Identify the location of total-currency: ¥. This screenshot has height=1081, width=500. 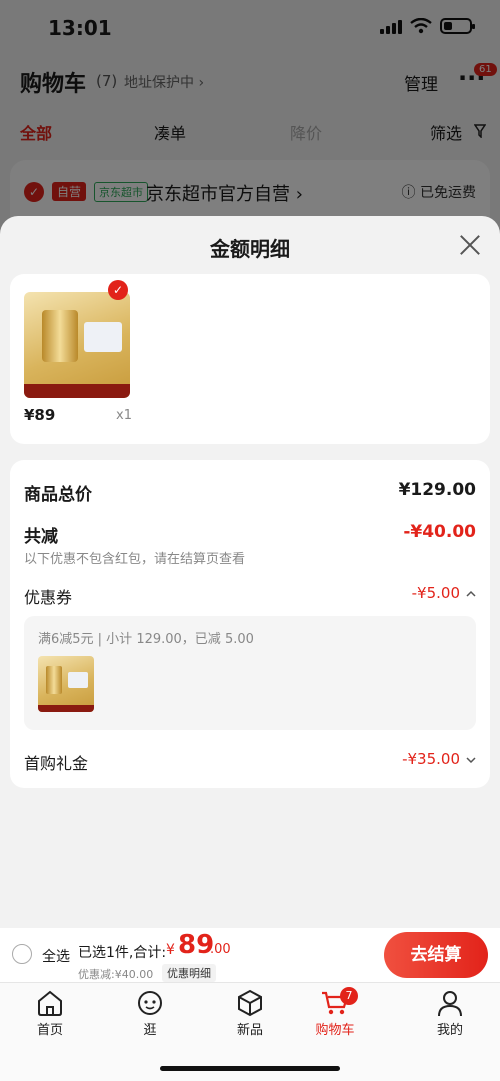
(170, 950).